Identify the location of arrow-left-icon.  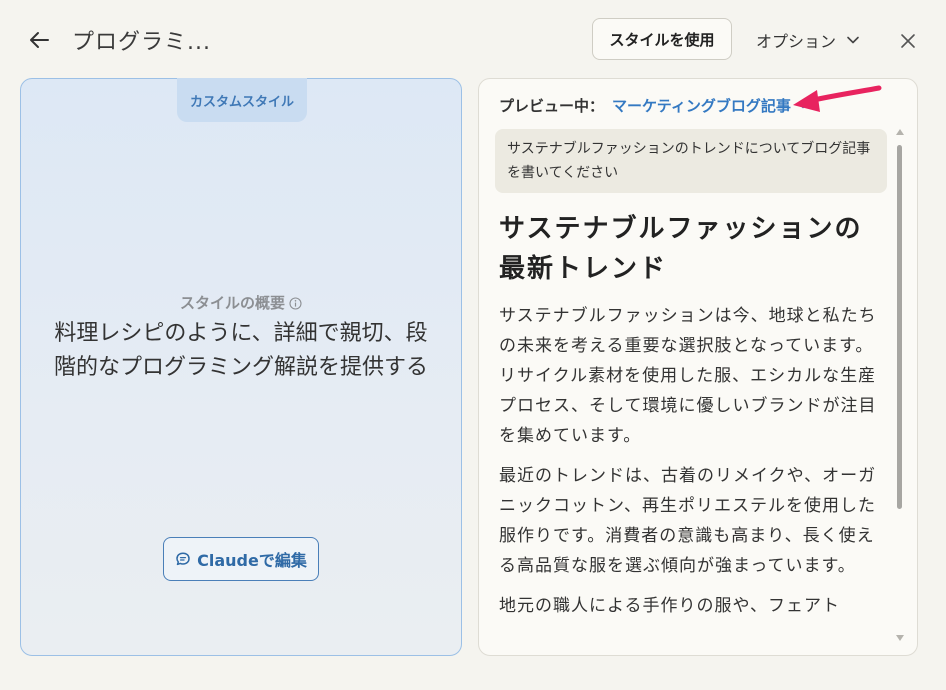
(39, 40).